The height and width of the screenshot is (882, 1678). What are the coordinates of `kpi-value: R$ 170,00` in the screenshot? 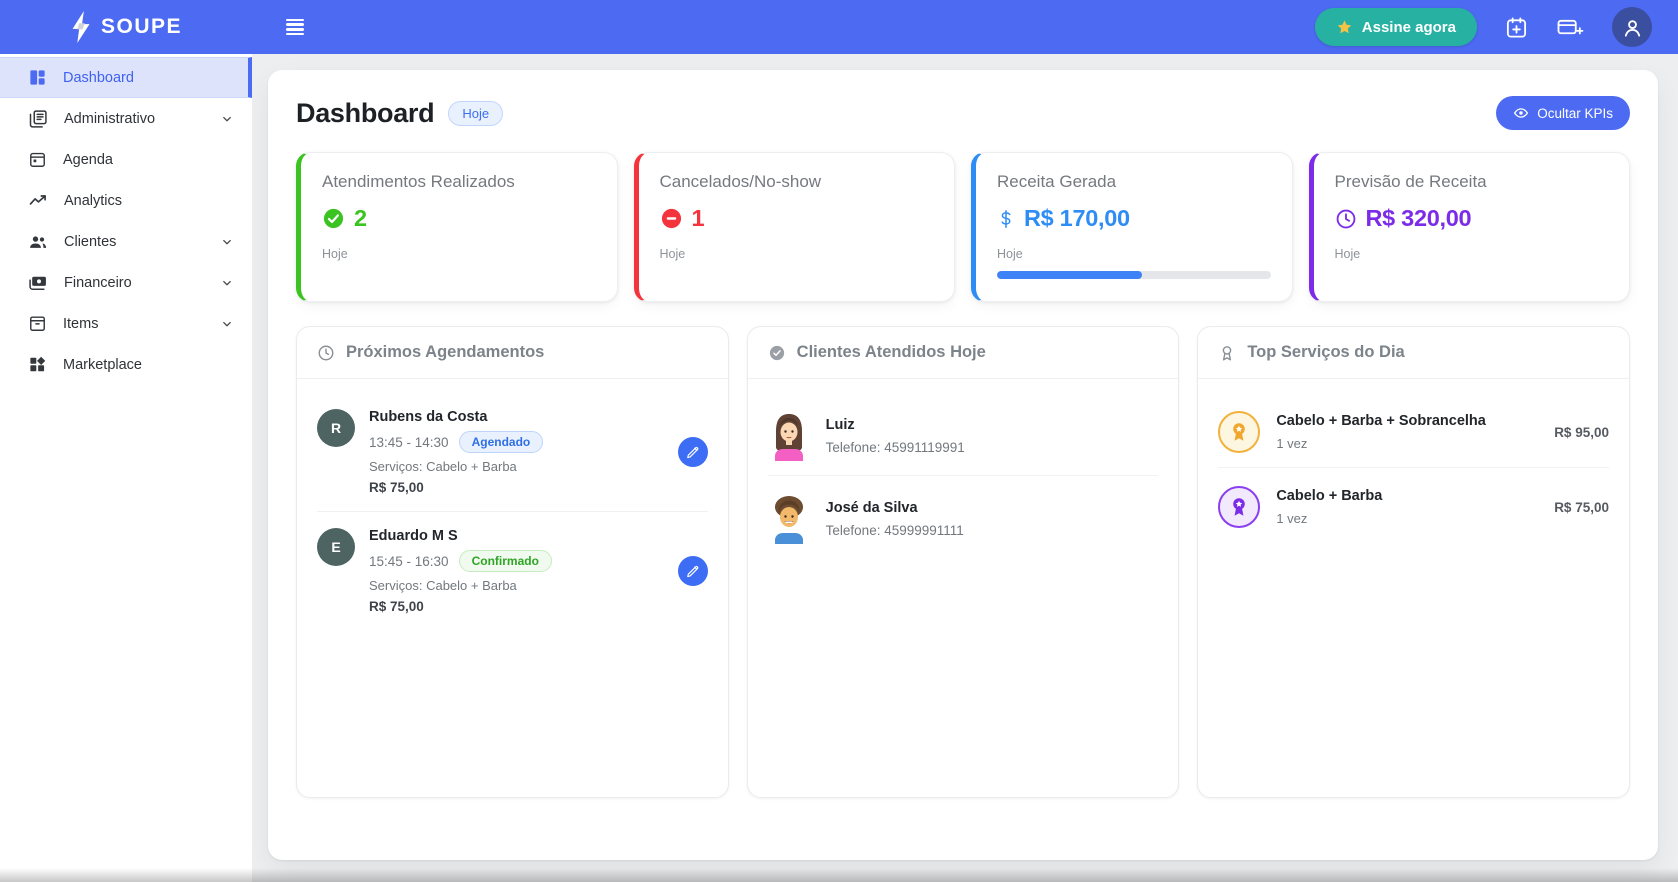 It's located at (1077, 218).